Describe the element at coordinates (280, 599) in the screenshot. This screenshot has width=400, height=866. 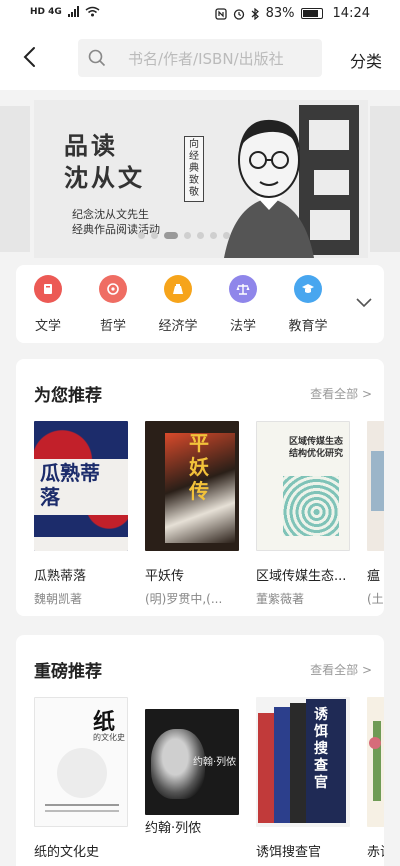
I see `book-author: 董紫薇著` at that location.